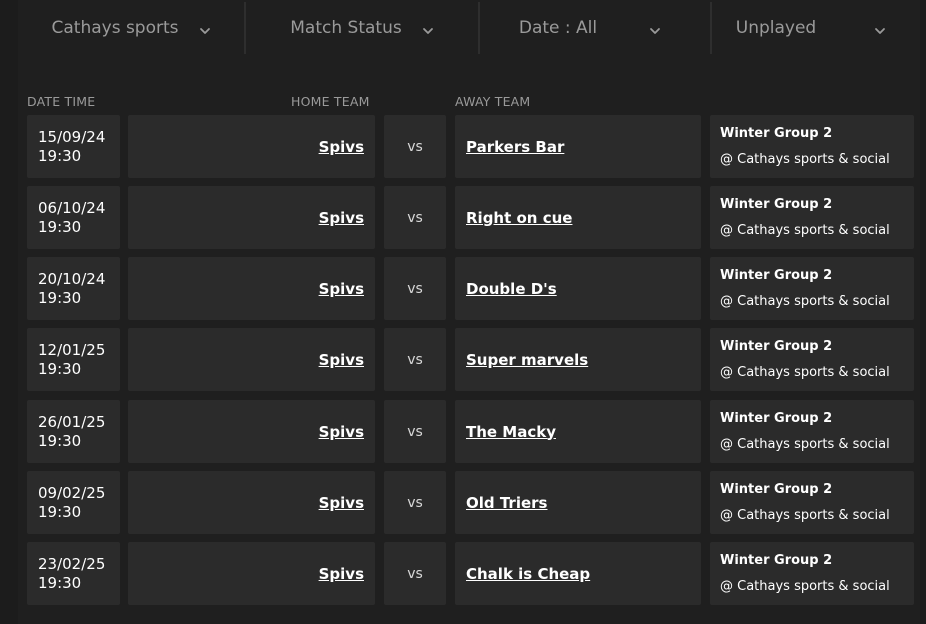 The height and width of the screenshot is (624, 926). I want to click on column-header-away-team: AWAY TEAM, so click(493, 101).